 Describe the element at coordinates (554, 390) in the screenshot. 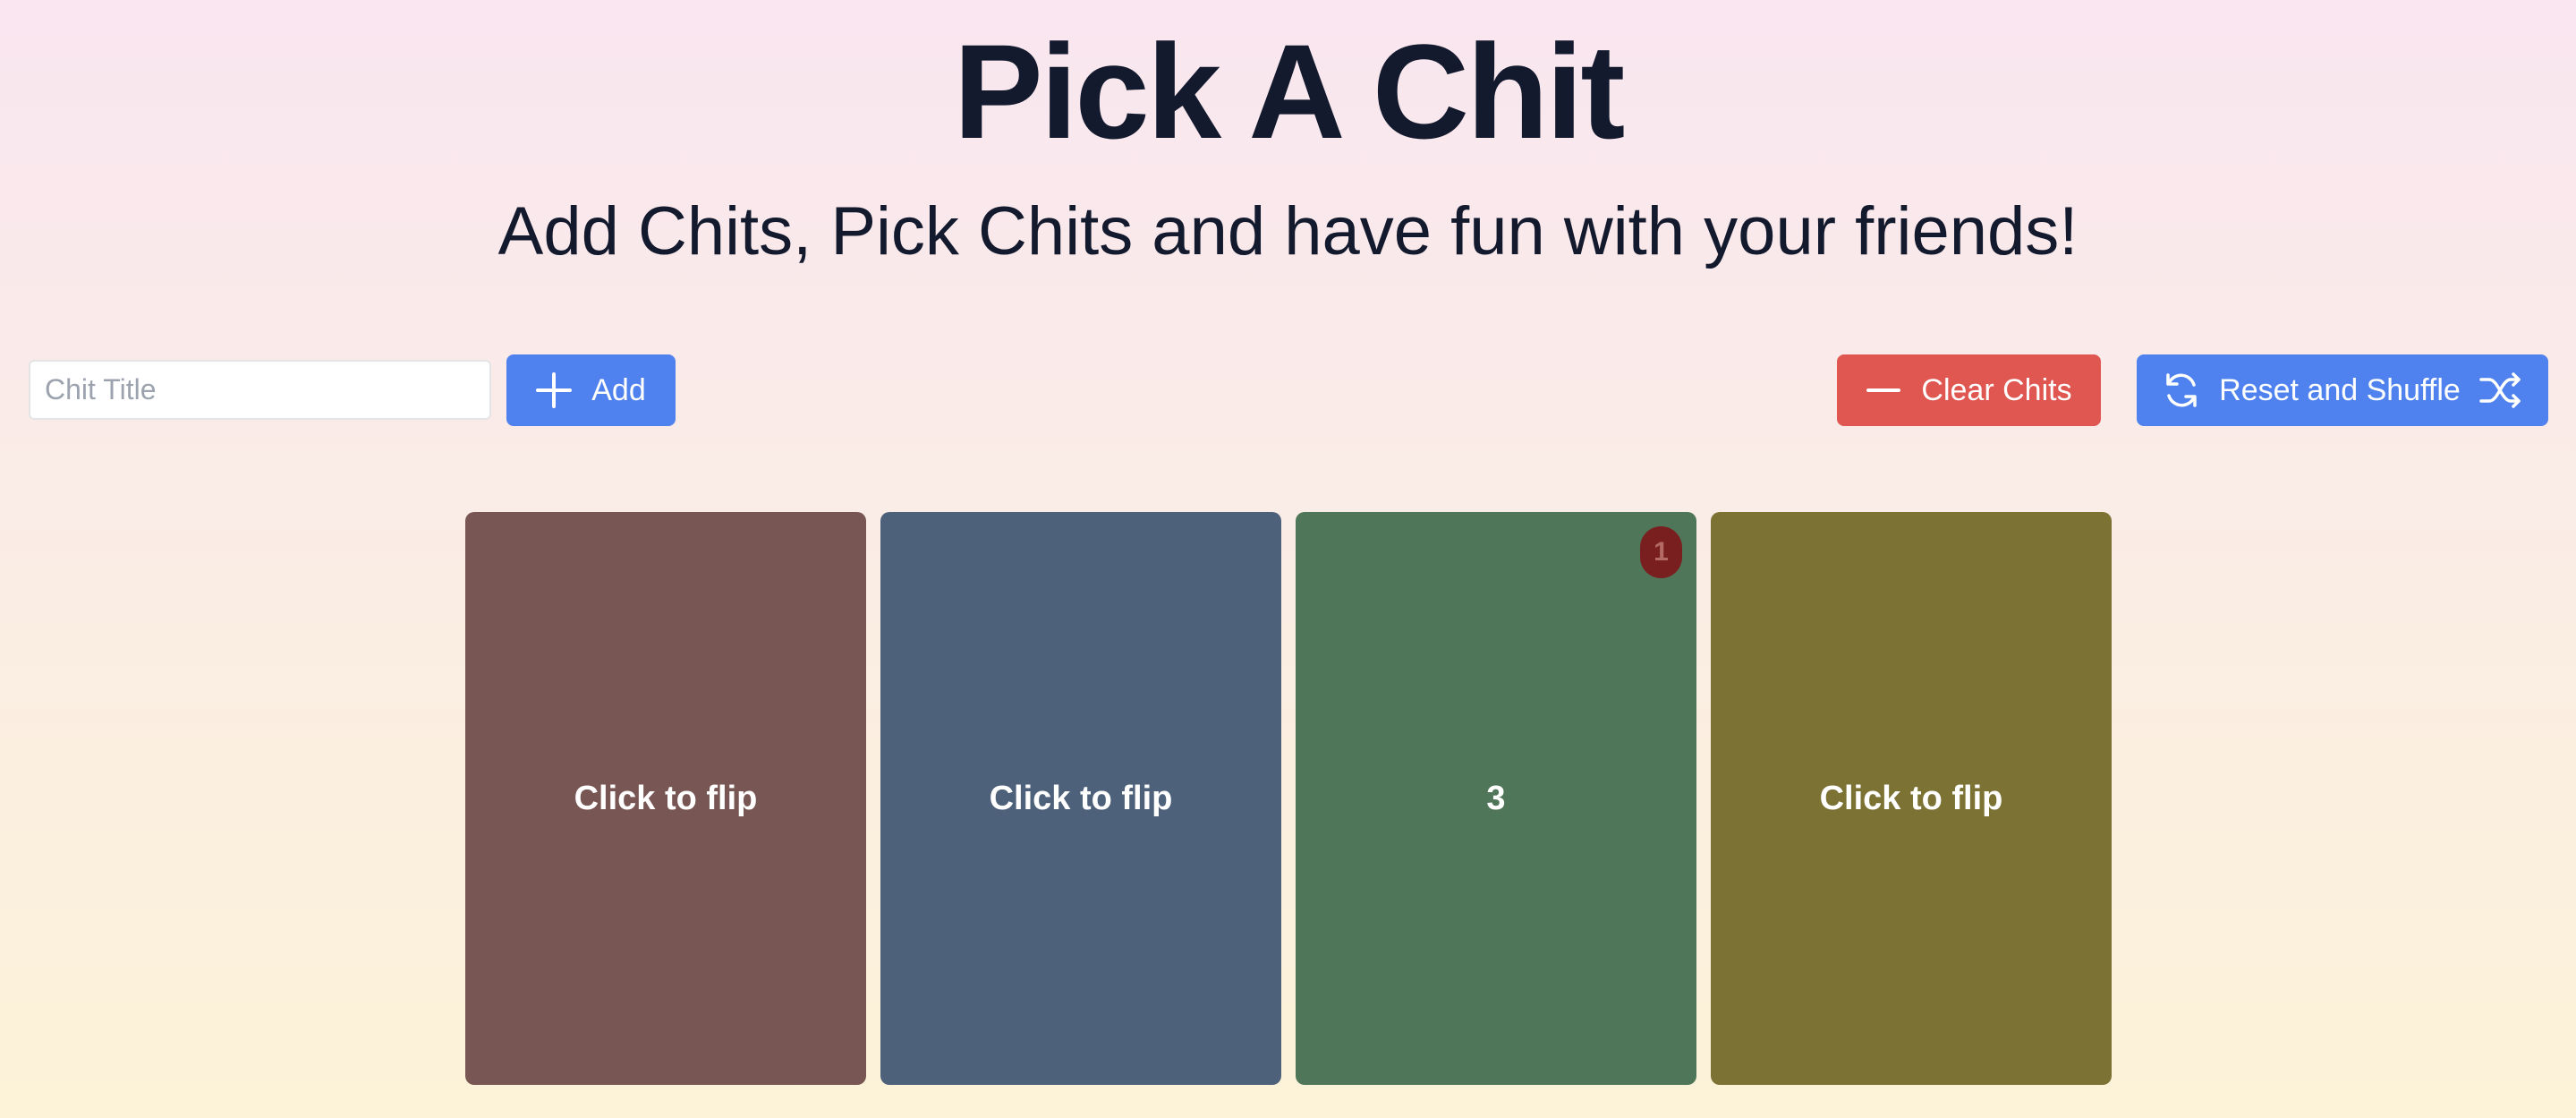

I see `plus-icon` at that location.